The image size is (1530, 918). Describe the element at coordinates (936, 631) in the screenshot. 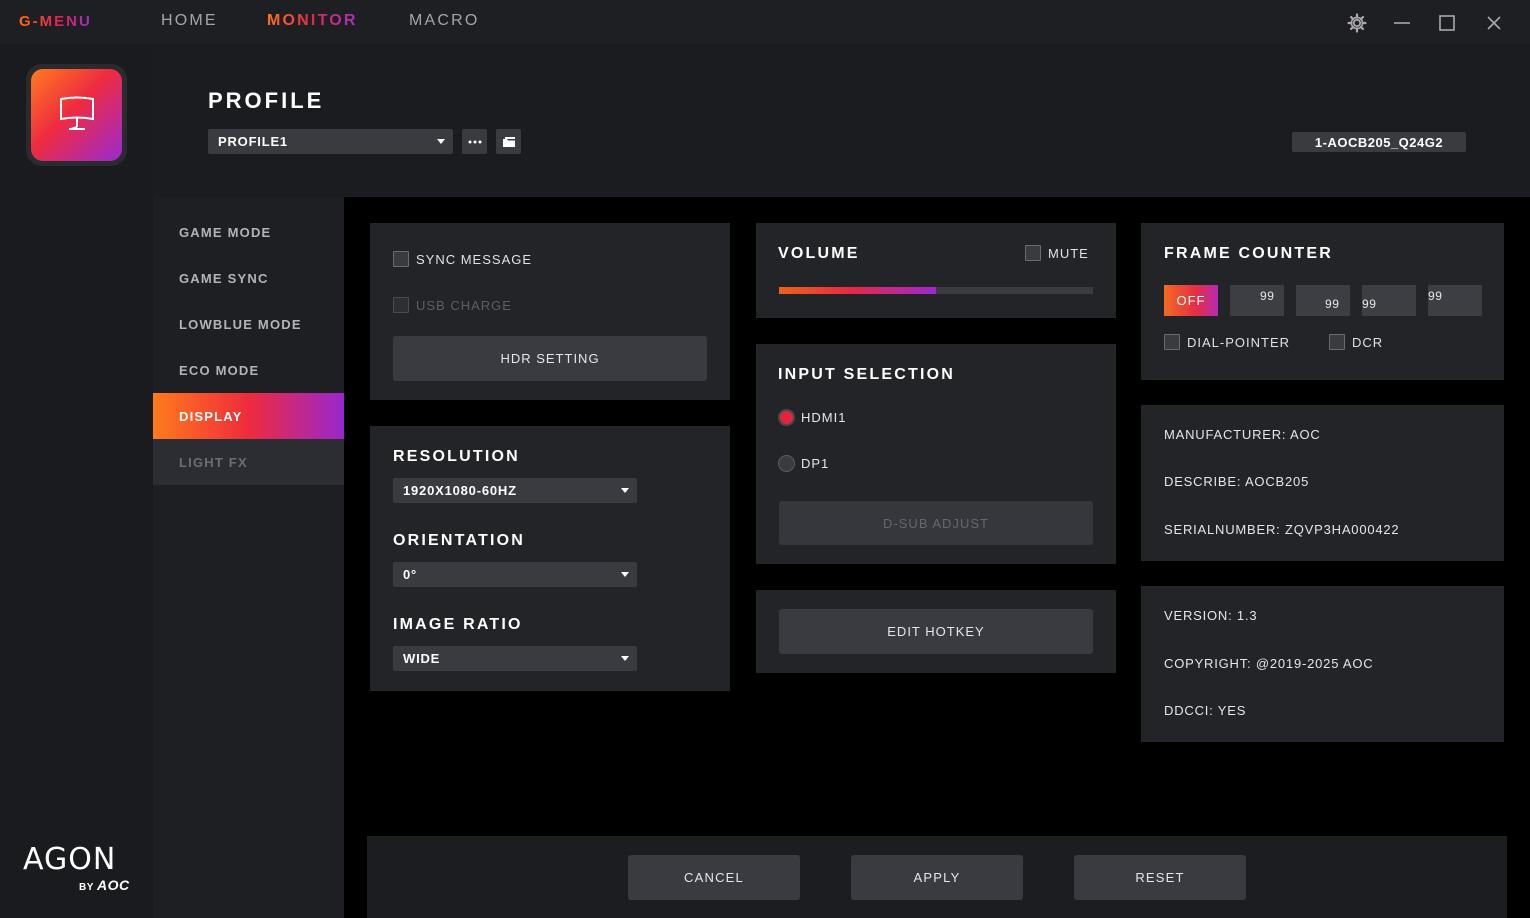

I see `edit-hotkey-button: EDIT HOTKEY` at that location.